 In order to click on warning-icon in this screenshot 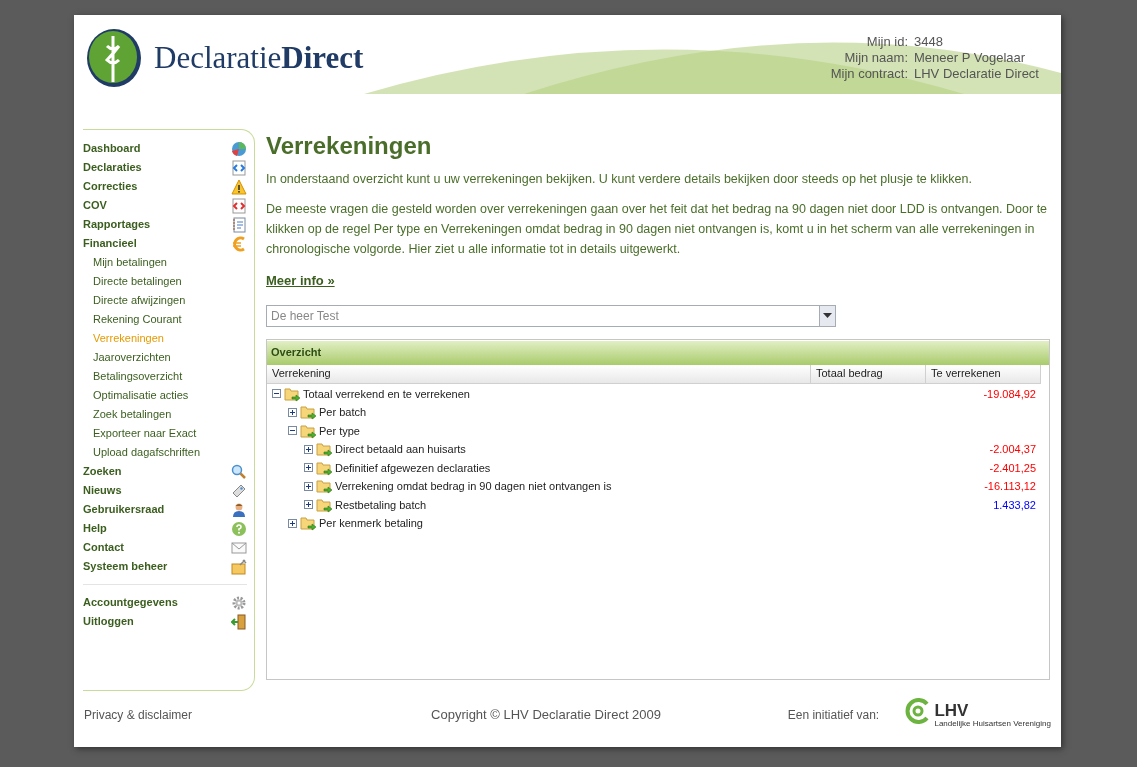, I will do `click(239, 186)`.